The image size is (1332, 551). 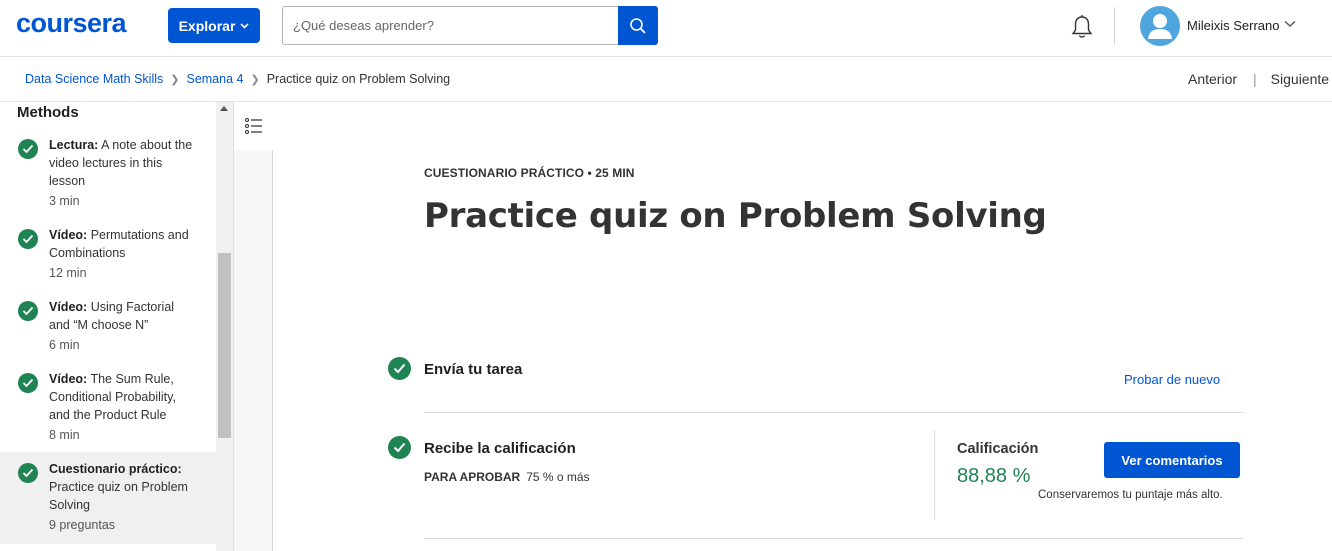 What do you see at coordinates (71, 23) in the screenshot?
I see `coursera-logo: coursera` at bounding box center [71, 23].